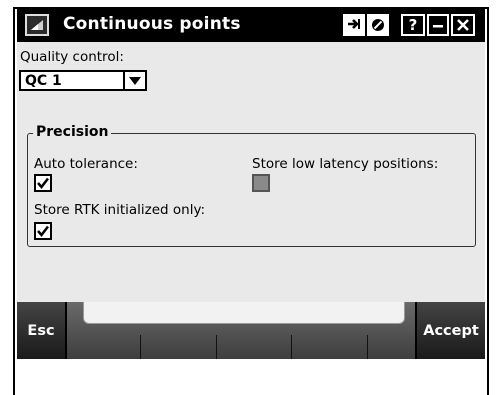  What do you see at coordinates (72, 132) in the screenshot?
I see `precision-group-title: Precision` at bounding box center [72, 132].